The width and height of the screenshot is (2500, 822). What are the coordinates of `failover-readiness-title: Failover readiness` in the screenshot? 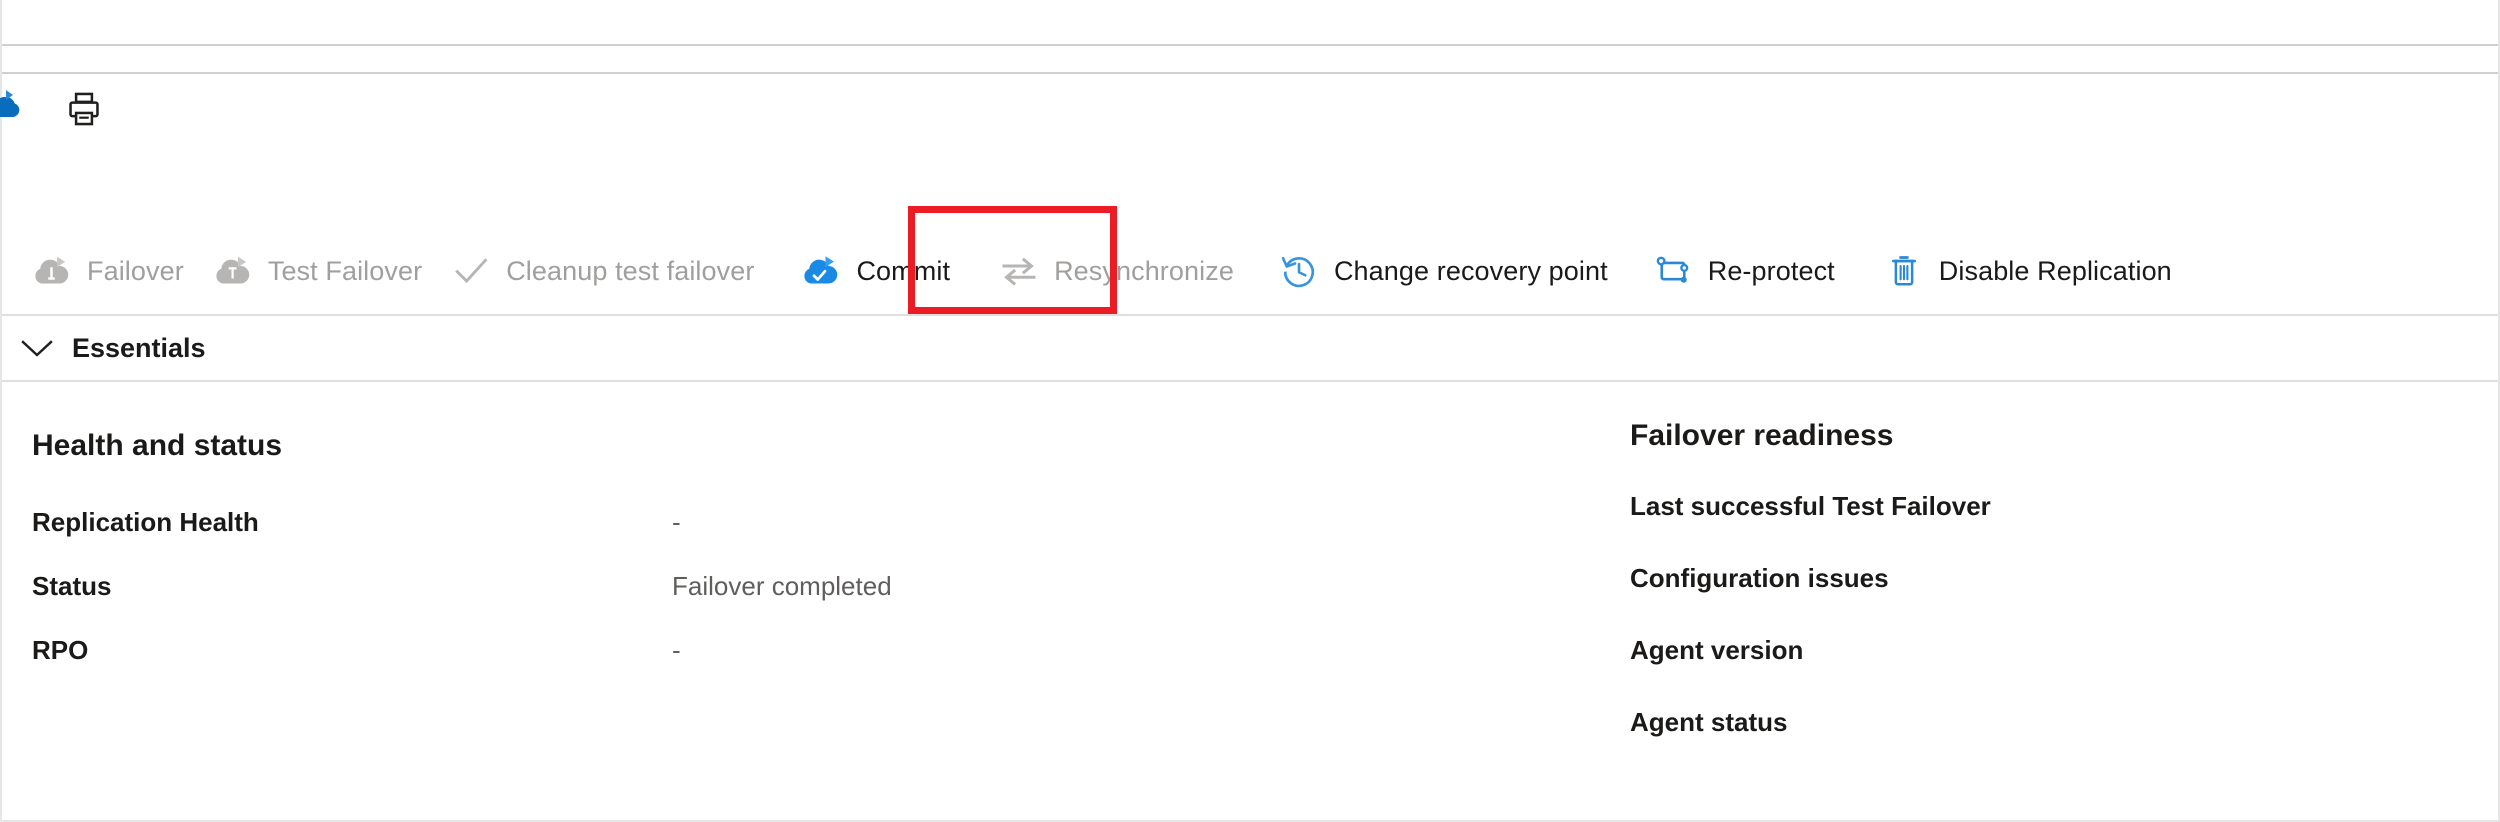 It's located at (1762, 435).